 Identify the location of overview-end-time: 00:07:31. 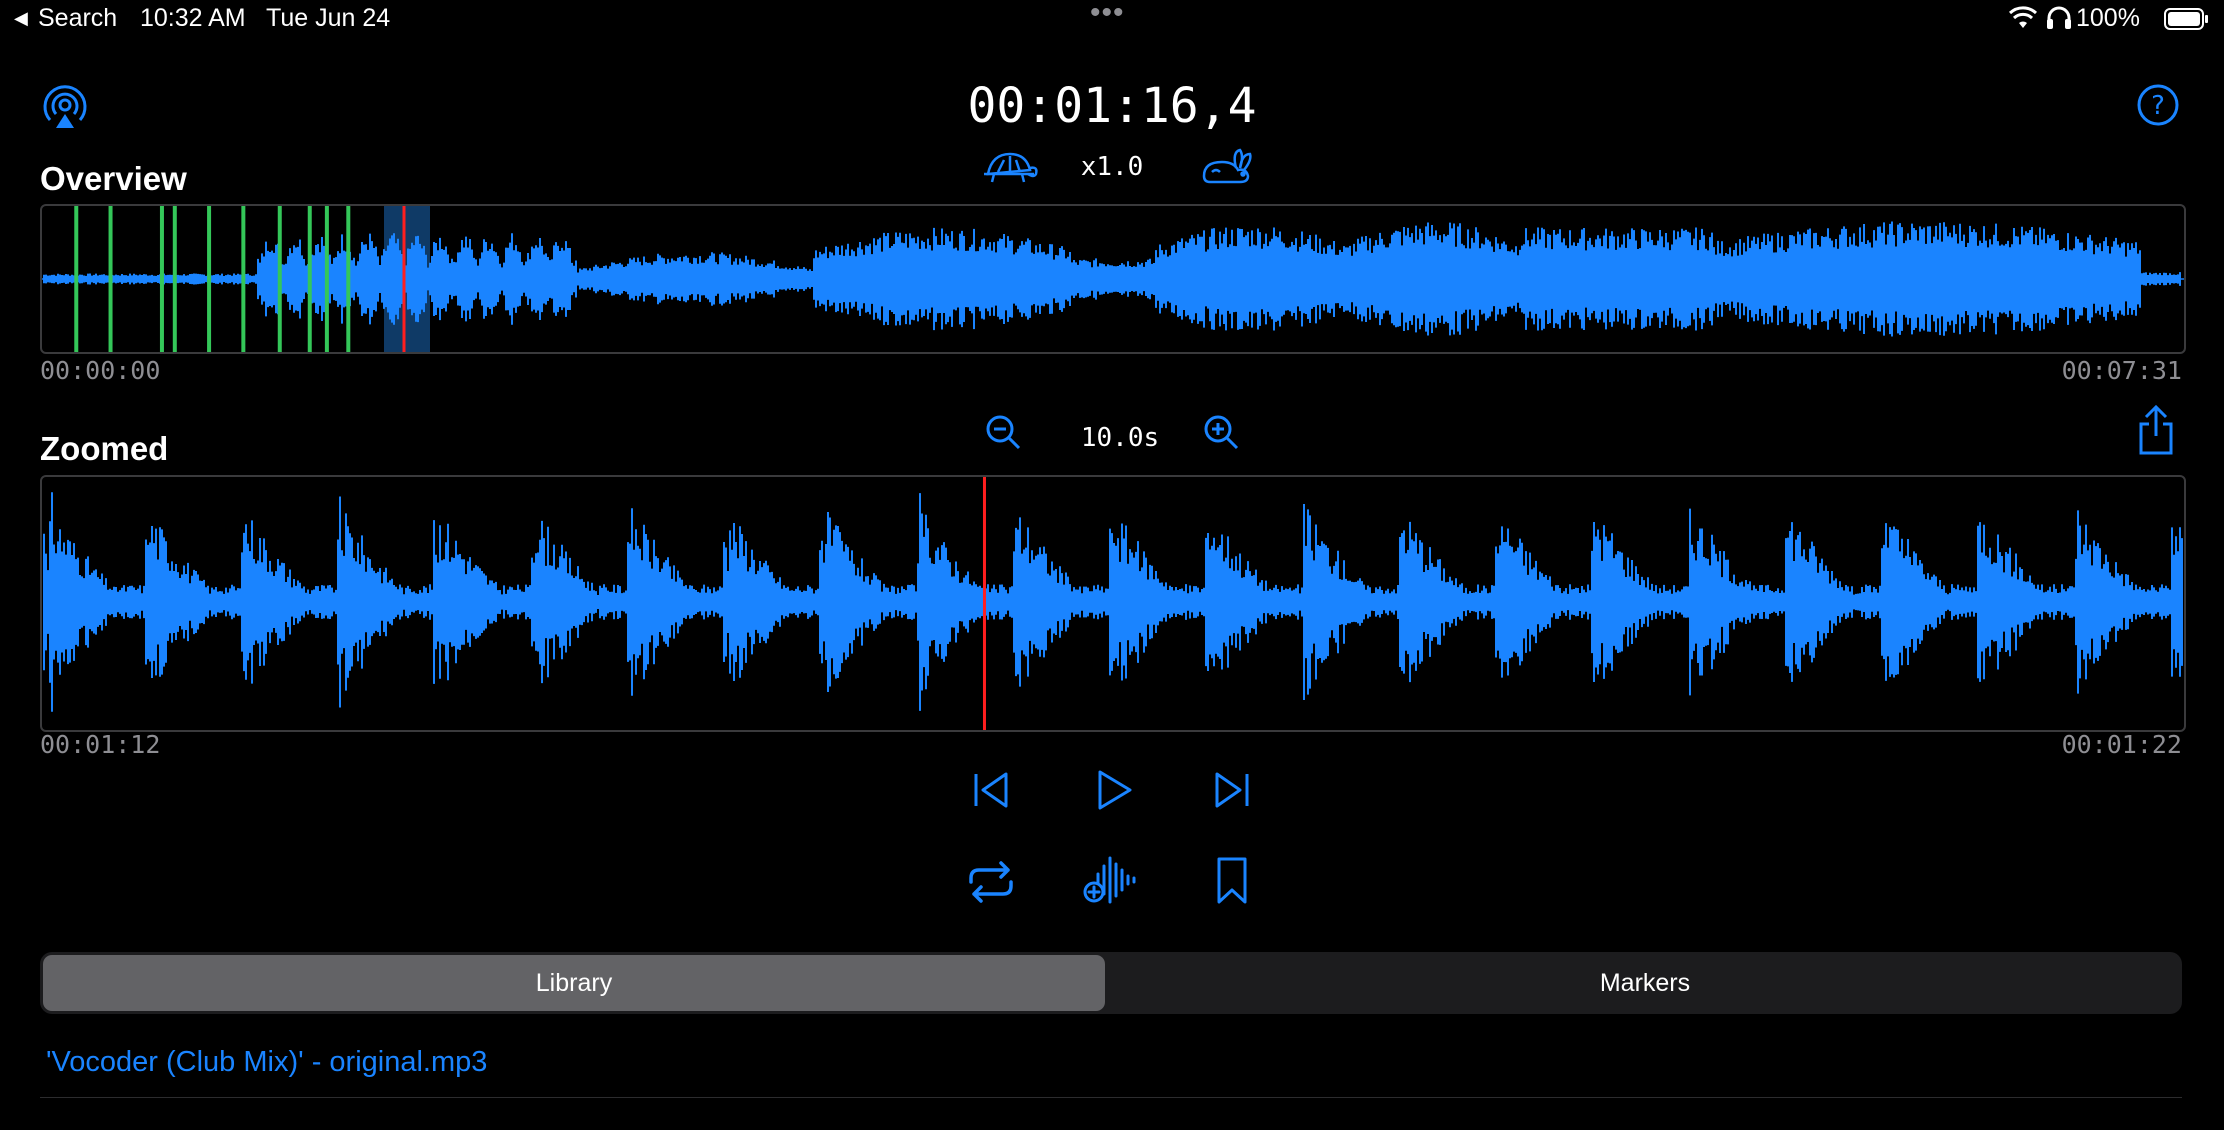
(2121, 370).